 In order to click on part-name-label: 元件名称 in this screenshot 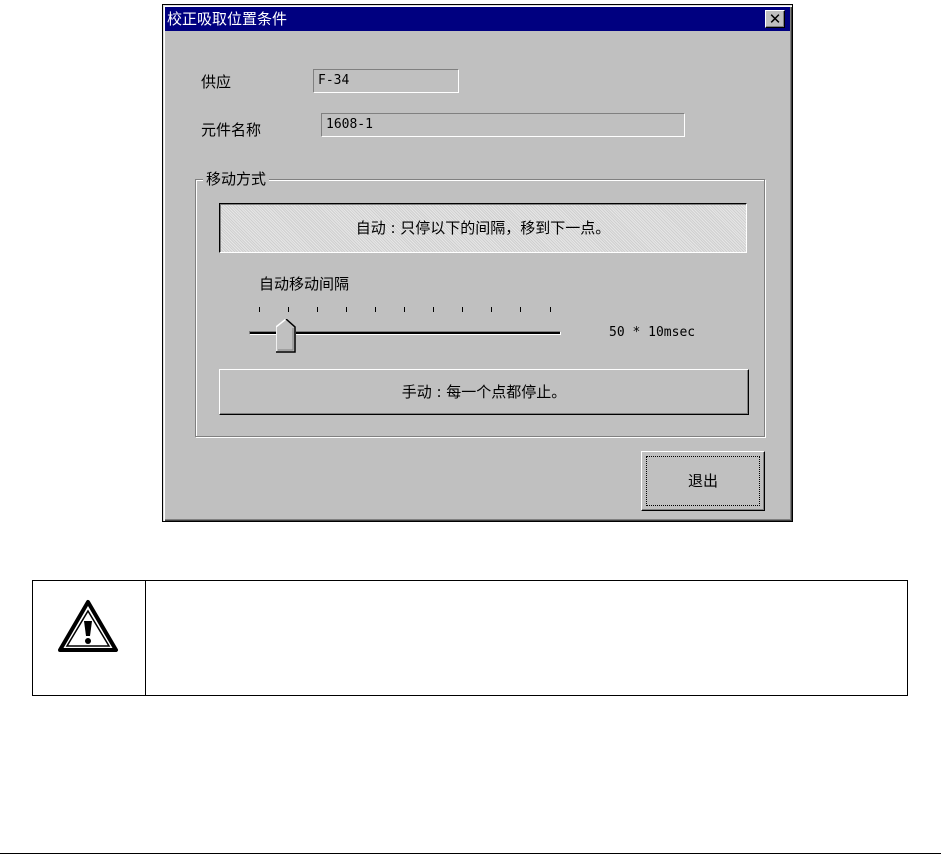, I will do `click(231, 130)`.